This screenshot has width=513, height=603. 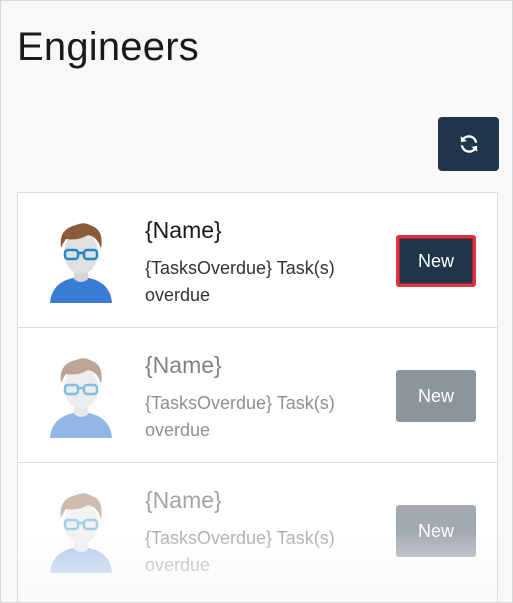 I want to click on page-title: Engineers, so click(x=108, y=47).